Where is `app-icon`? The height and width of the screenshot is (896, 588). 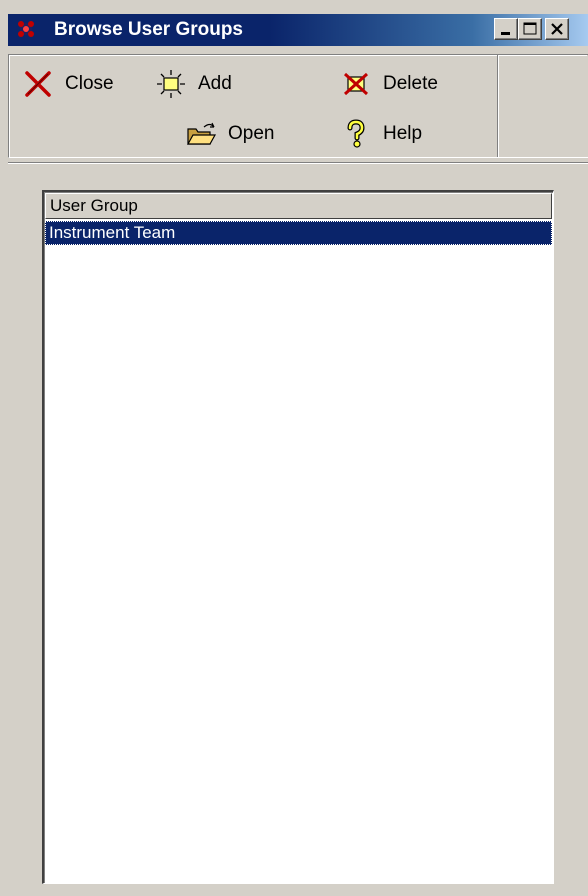 app-icon is located at coordinates (26, 29).